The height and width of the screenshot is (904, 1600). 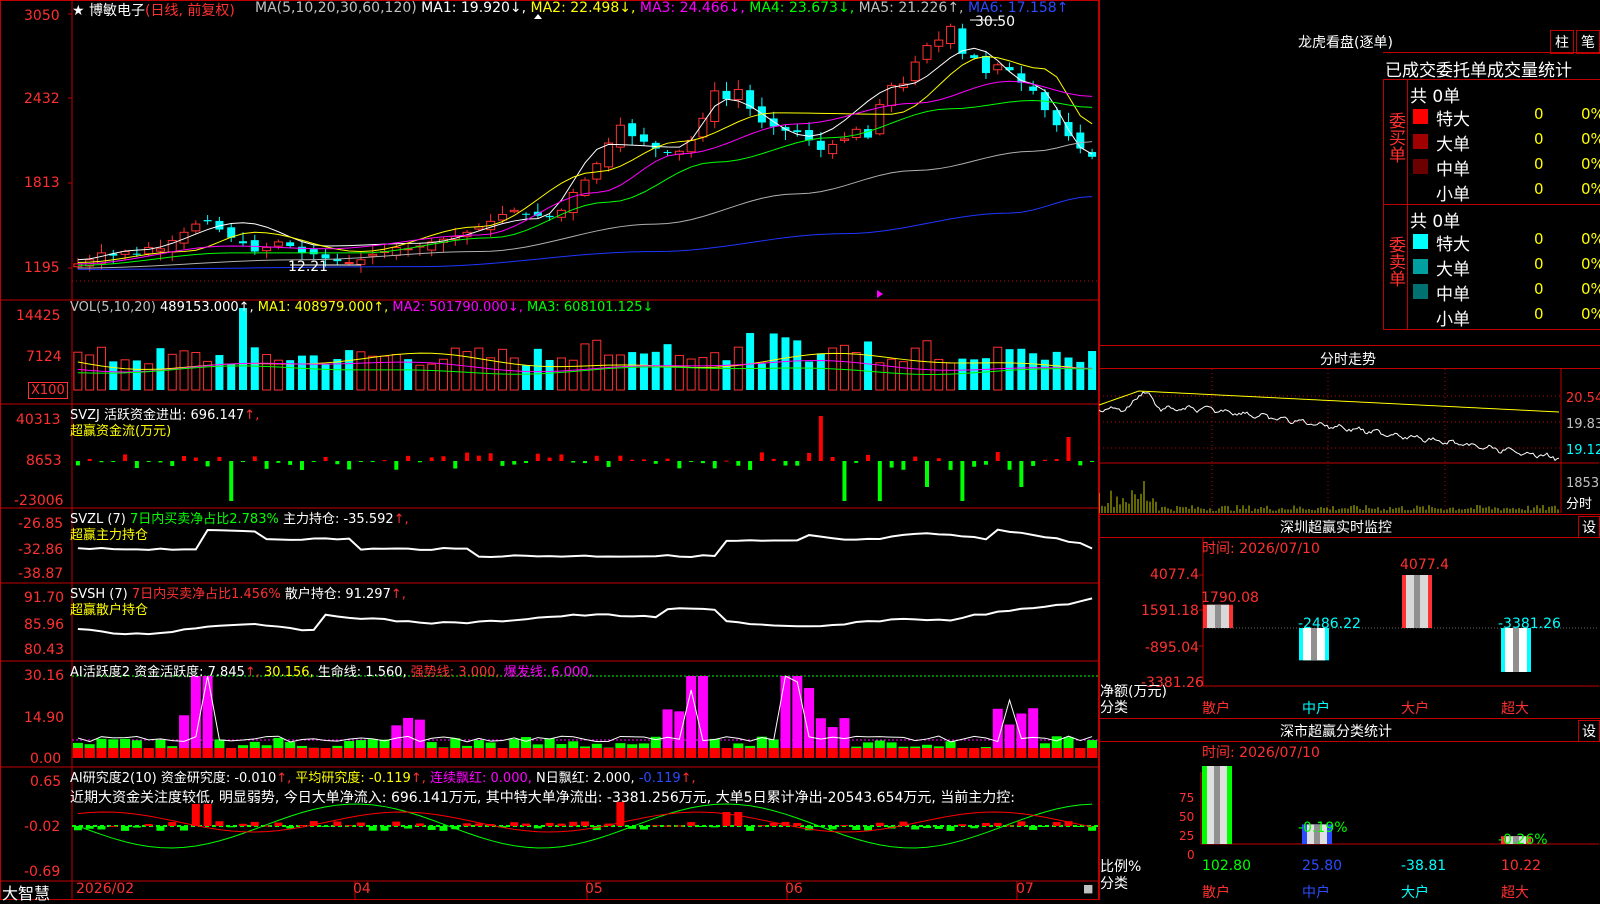 I want to click on retail-holding-line, so click(x=585, y=616).